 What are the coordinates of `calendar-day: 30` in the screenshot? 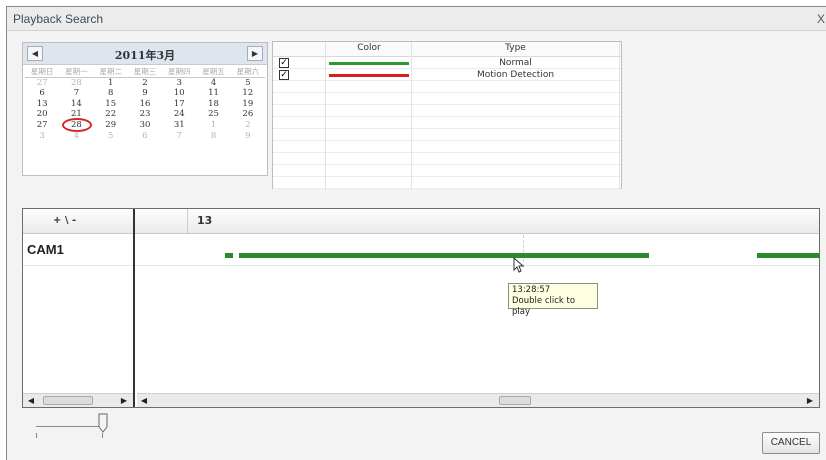 It's located at (145, 125).